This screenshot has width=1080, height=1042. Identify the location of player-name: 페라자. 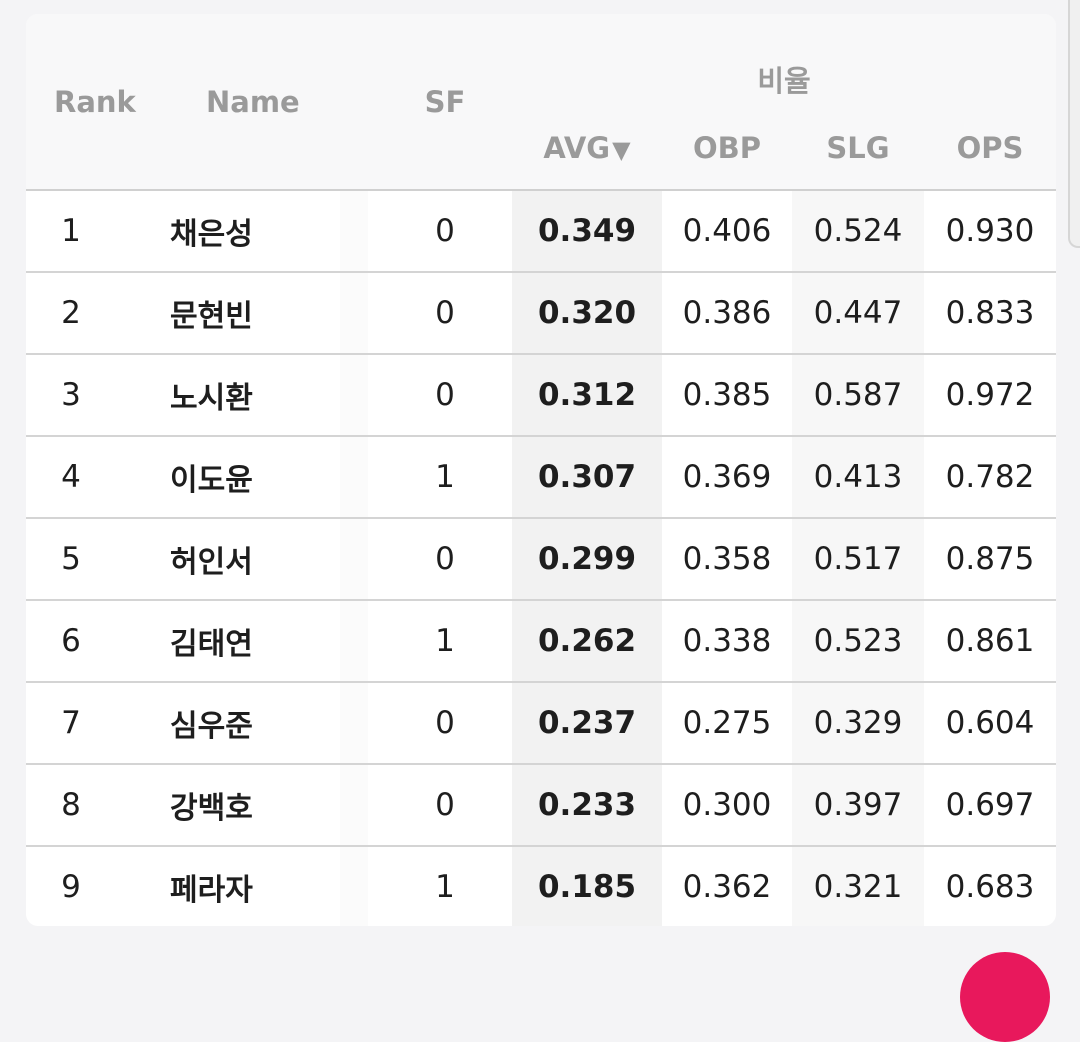
(249, 886).